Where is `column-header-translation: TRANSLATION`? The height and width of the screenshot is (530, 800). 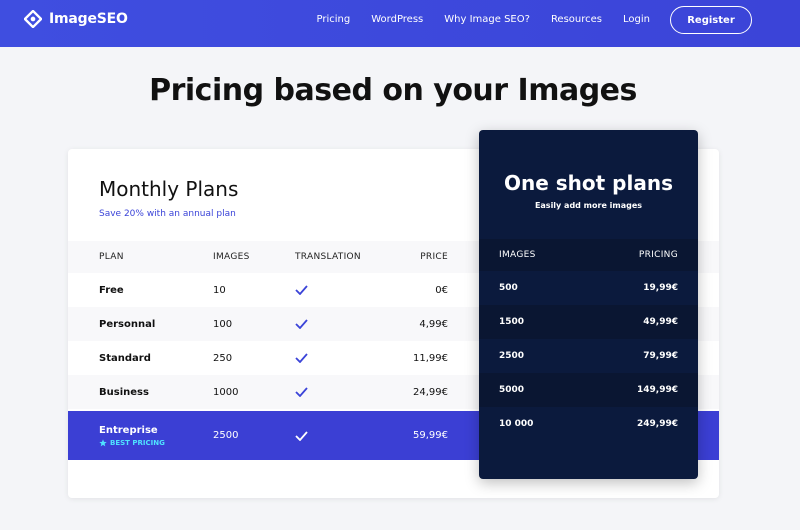
column-header-translation: TRANSLATION is located at coordinates (328, 257).